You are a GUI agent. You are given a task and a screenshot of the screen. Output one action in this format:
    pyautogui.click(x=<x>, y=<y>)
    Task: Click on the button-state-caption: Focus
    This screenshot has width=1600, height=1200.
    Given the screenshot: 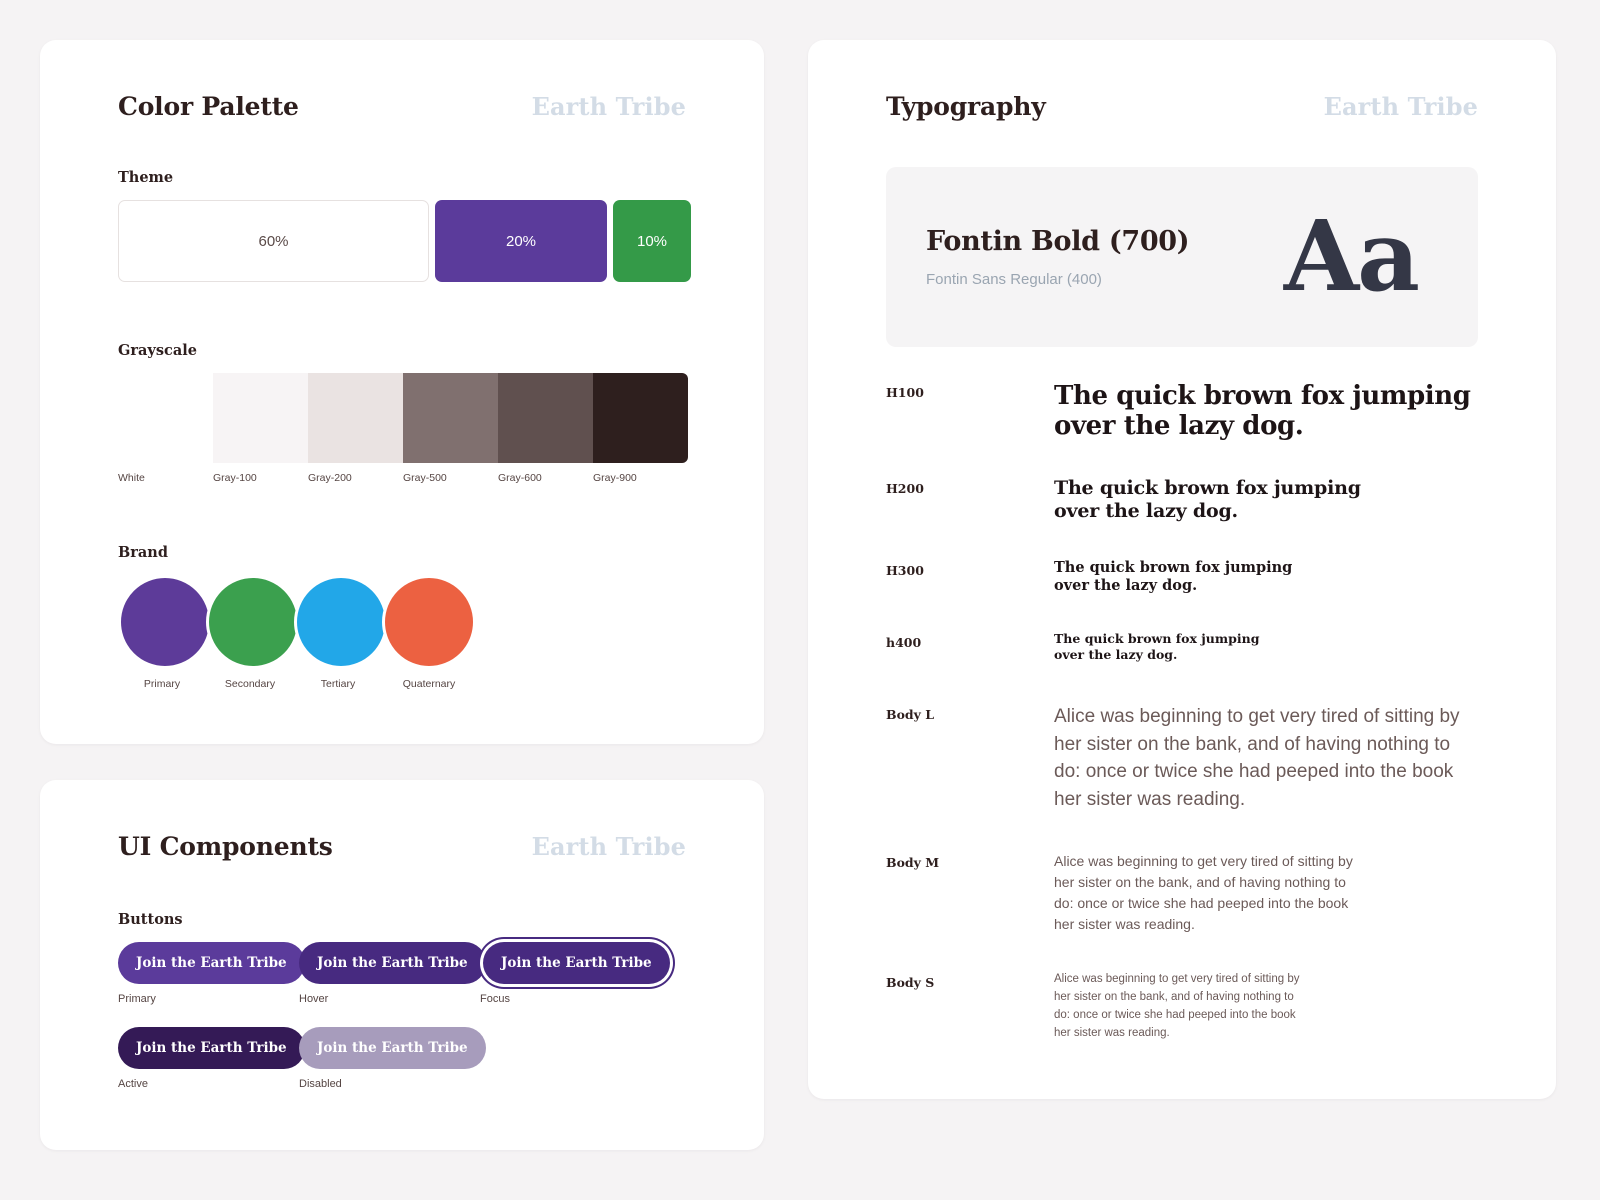 What is the action you would take?
    pyautogui.click(x=495, y=999)
    